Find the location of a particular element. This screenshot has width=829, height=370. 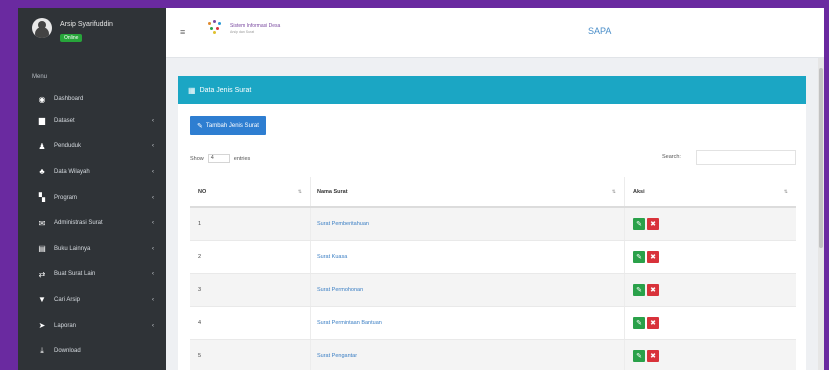

user-panel: Arsip Syarifuddin Online is located at coordinates (92, 36).